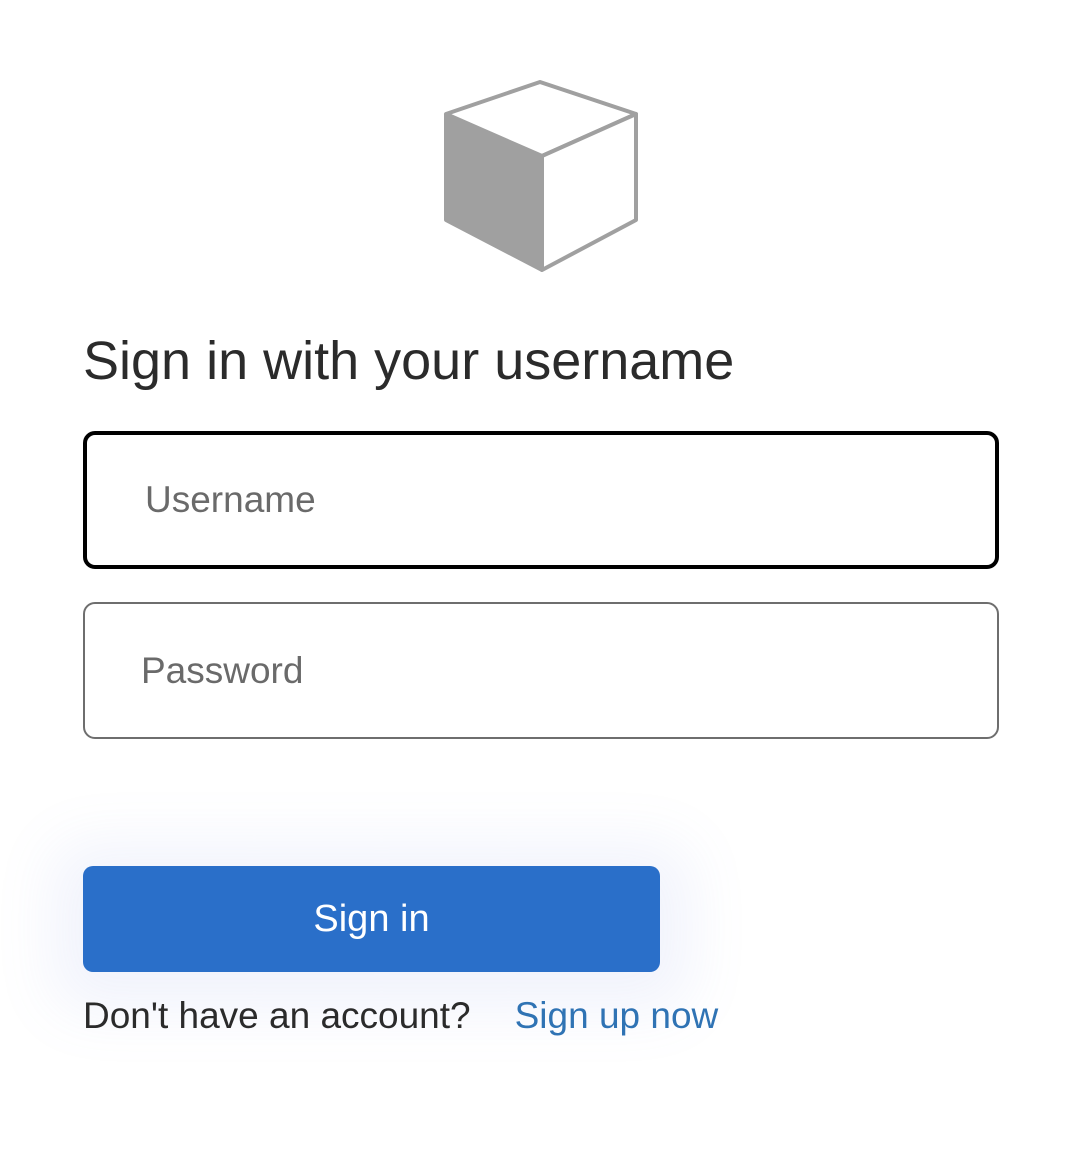 The image size is (1080, 1149). Describe the element at coordinates (277, 1015) in the screenshot. I see `signup-prompt: Don't have an account?` at that location.